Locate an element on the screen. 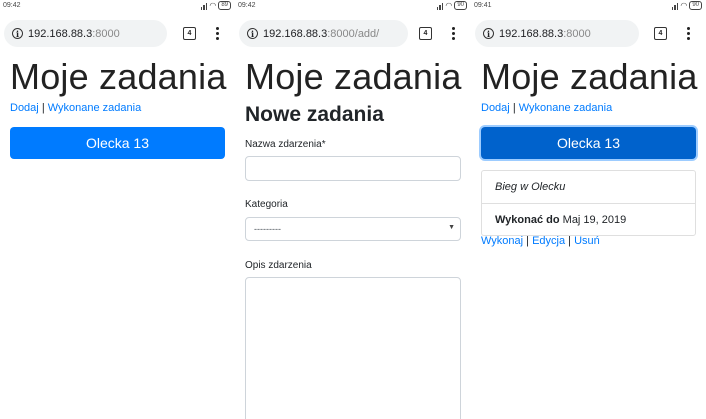 The width and height of the screenshot is (706, 419). event-name-input is located at coordinates (353, 168).